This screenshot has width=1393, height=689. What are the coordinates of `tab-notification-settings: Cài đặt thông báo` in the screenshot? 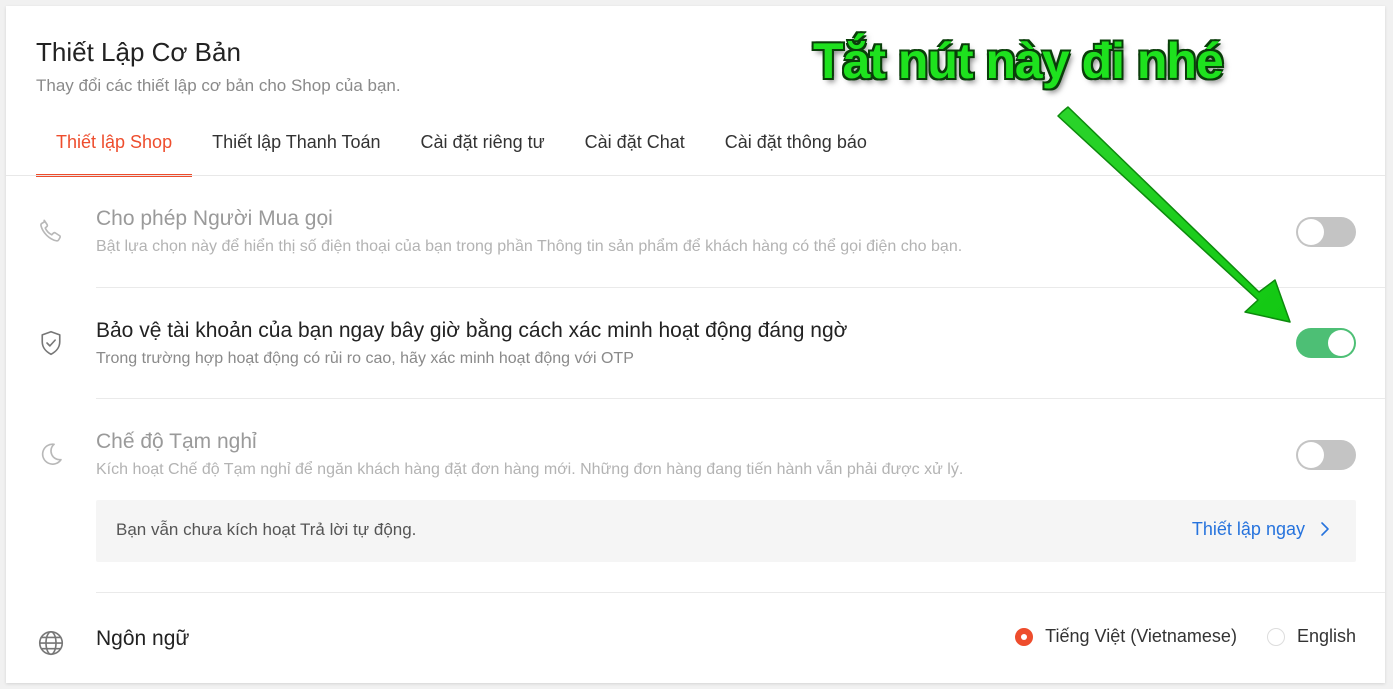 It's located at (796, 147).